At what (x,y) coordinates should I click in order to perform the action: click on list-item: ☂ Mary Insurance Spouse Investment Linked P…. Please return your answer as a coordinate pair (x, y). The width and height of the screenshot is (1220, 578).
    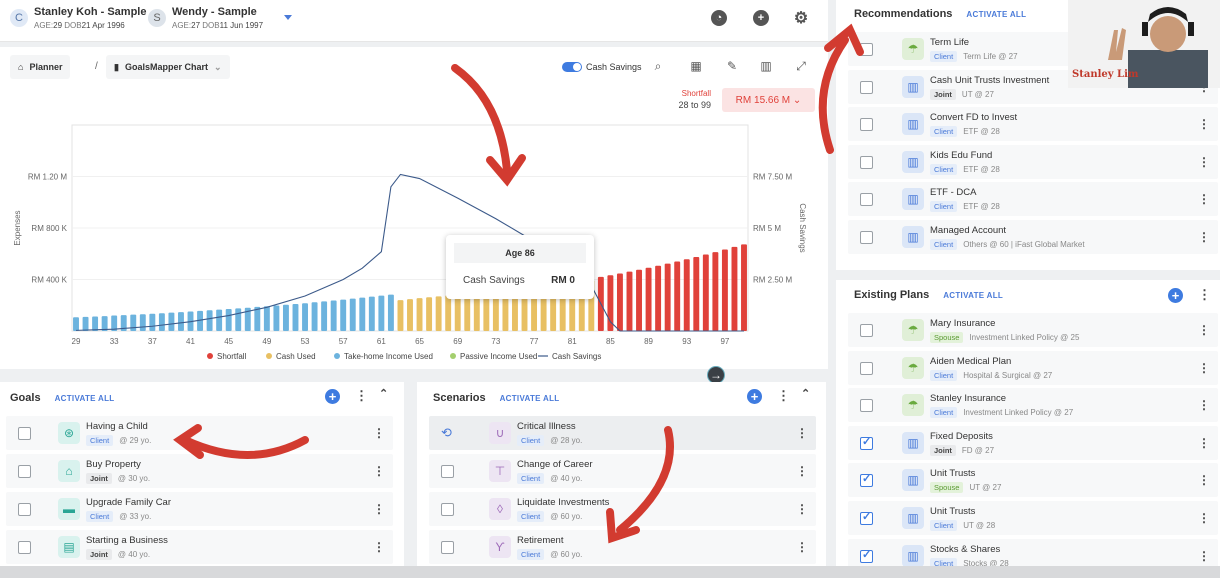
    Looking at the image, I should click on (1033, 330).